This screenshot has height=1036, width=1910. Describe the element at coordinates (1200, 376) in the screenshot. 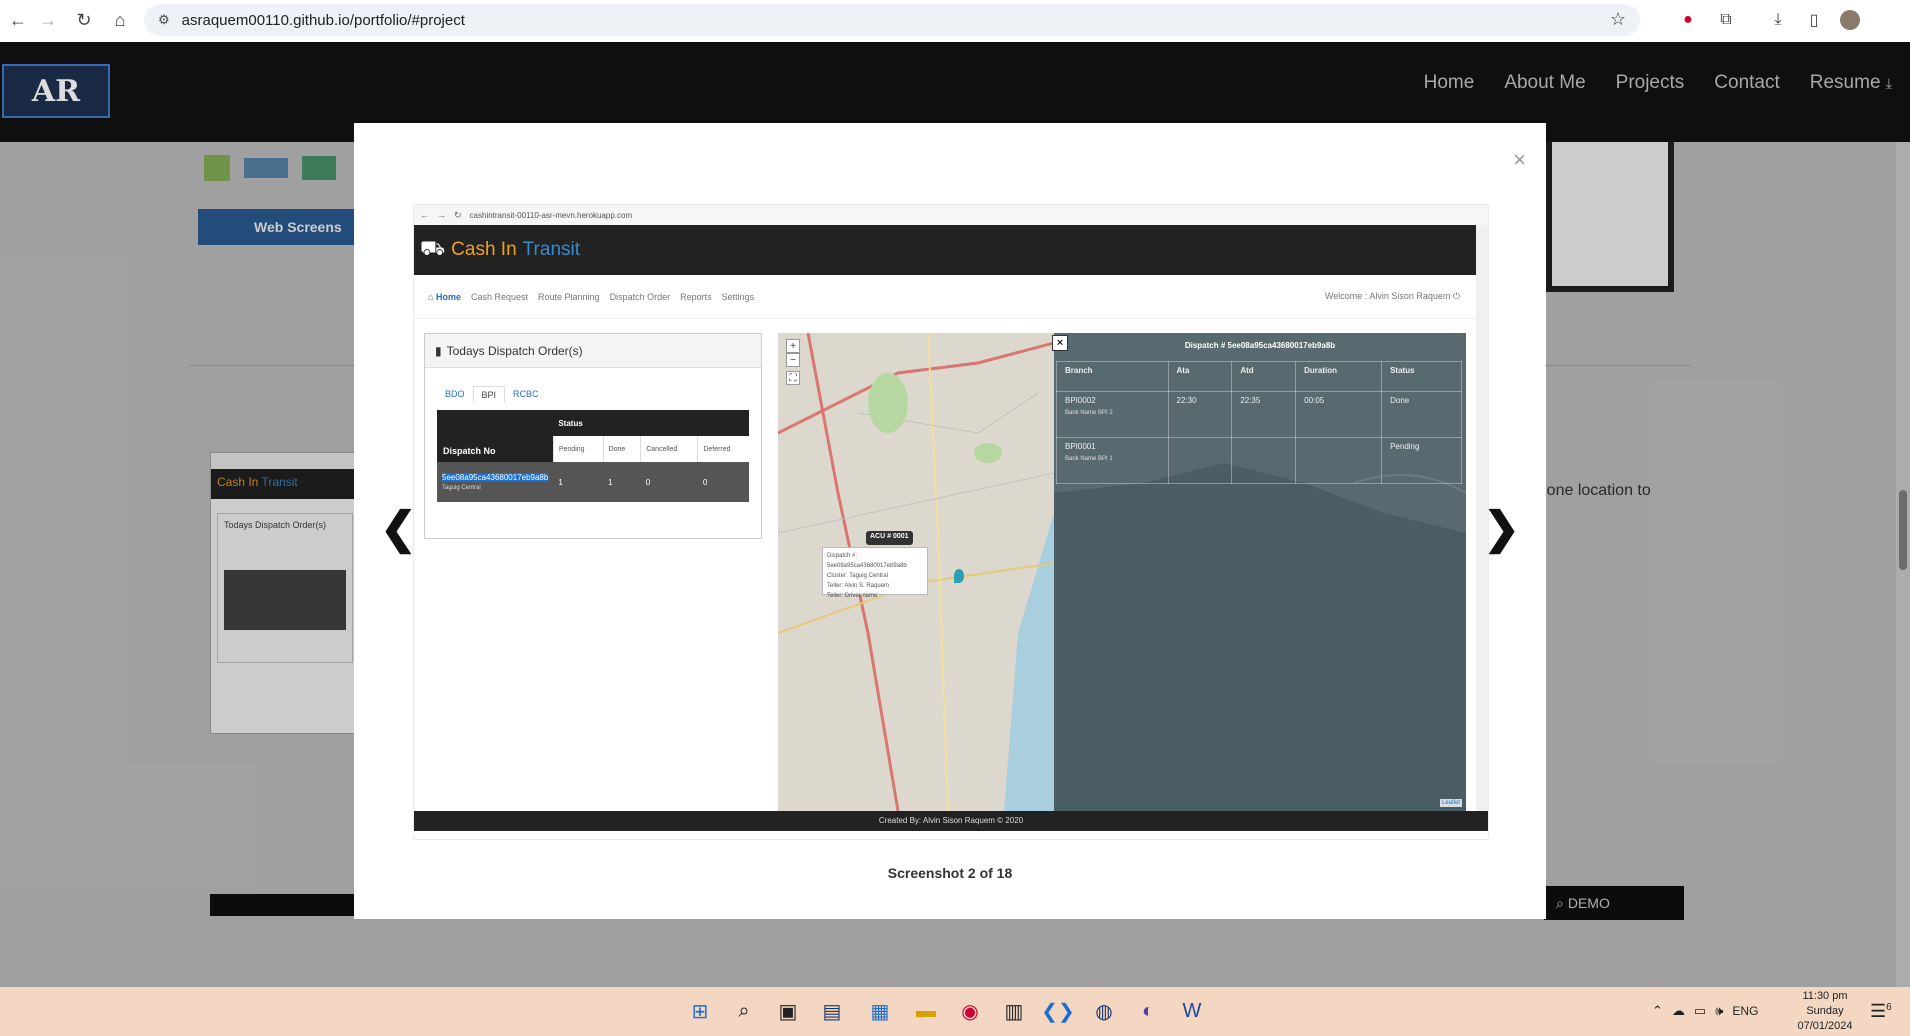

I see `col-ata: Ata` at that location.